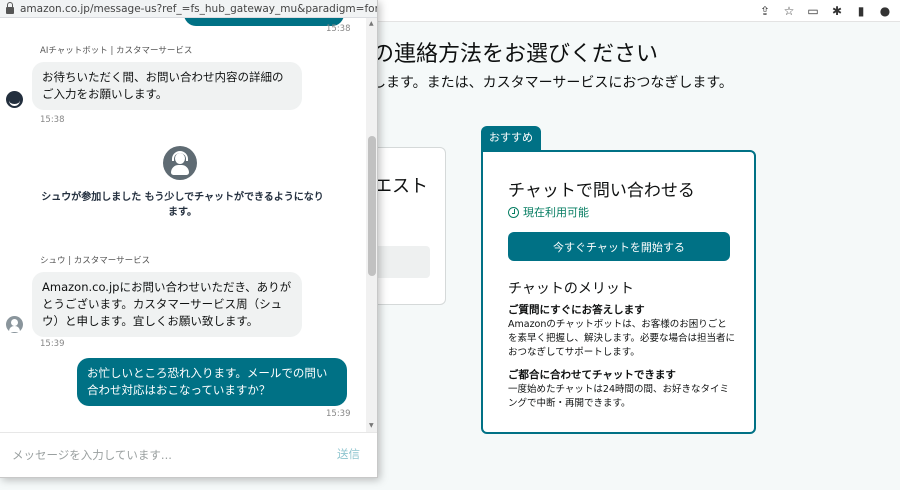 The image size is (900, 490). What do you see at coordinates (885, 11) in the screenshot?
I see `profile-icon: ●` at bounding box center [885, 11].